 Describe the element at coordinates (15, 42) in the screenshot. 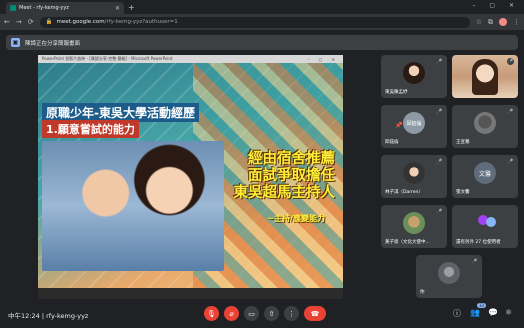

I see `present-icon: ▣` at that location.